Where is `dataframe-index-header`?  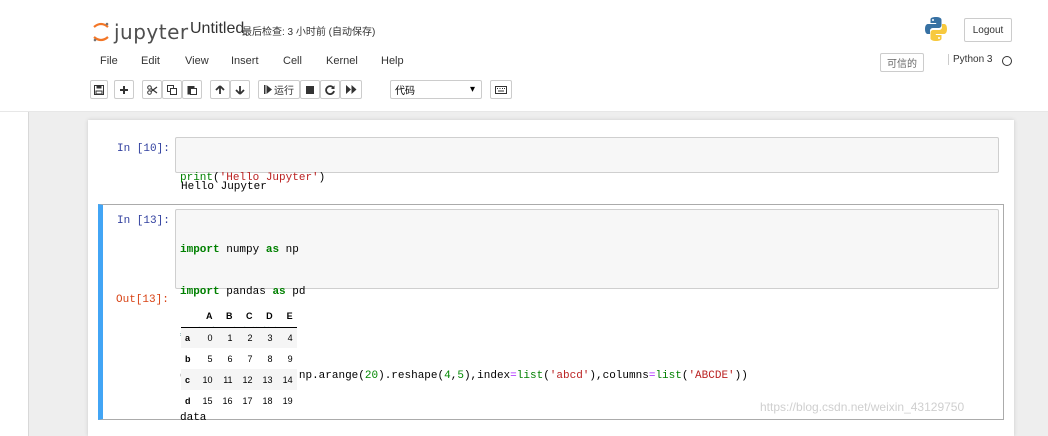
dataframe-index-header is located at coordinates (189, 317).